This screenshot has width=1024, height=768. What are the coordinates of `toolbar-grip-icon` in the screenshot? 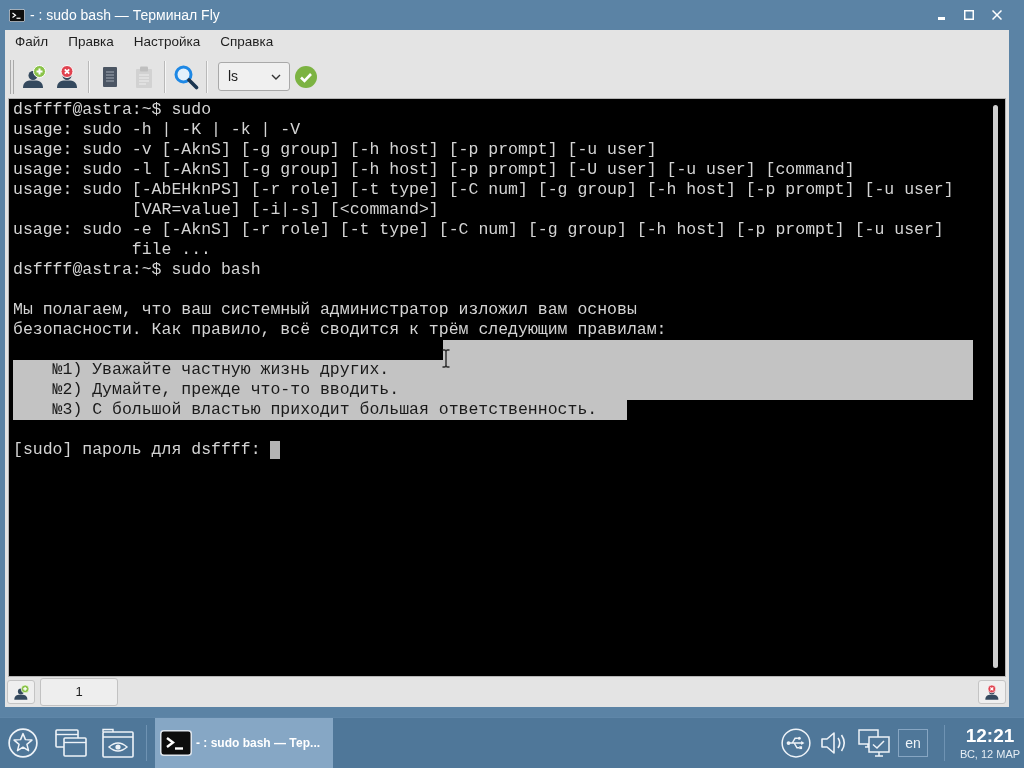 It's located at (12, 76).